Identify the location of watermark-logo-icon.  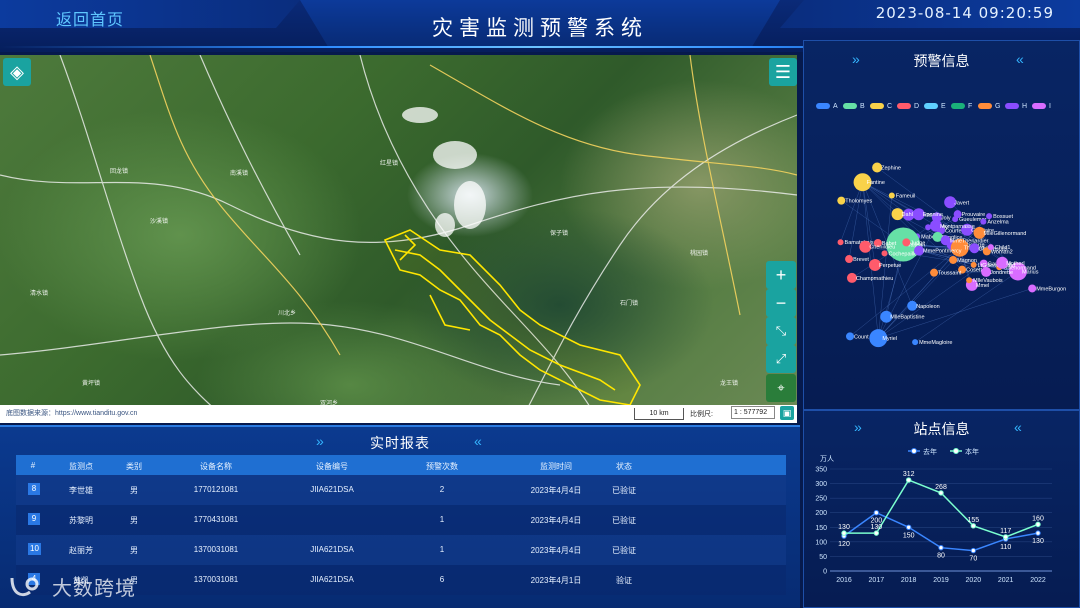
(24, 587).